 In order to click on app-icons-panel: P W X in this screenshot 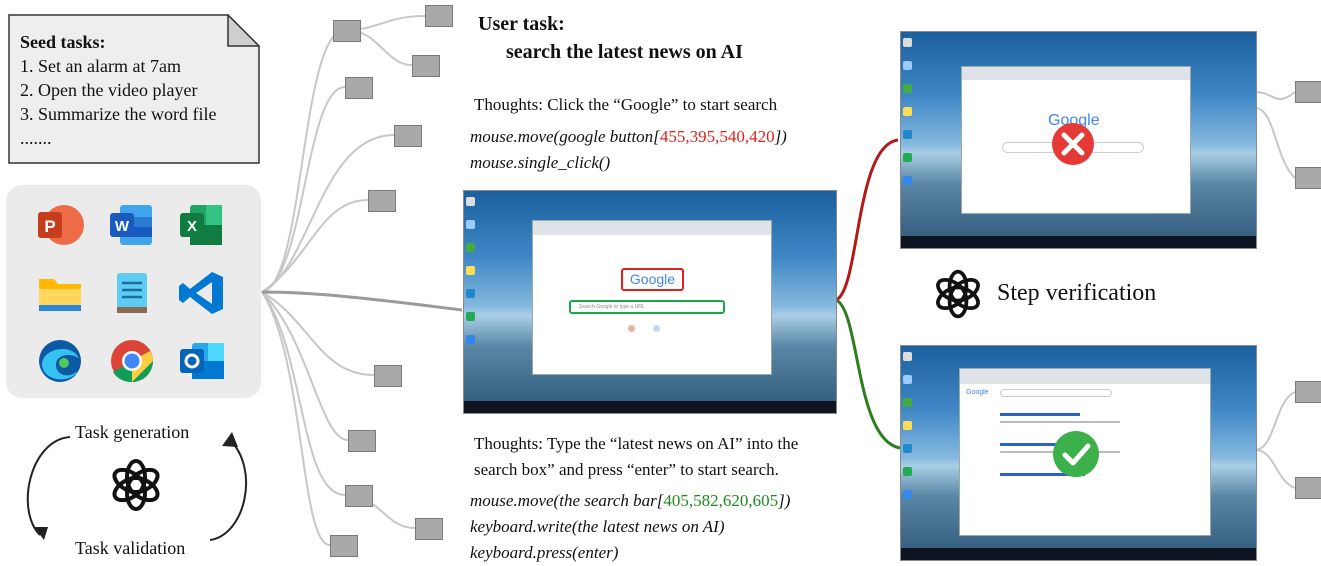, I will do `click(133, 291)`.